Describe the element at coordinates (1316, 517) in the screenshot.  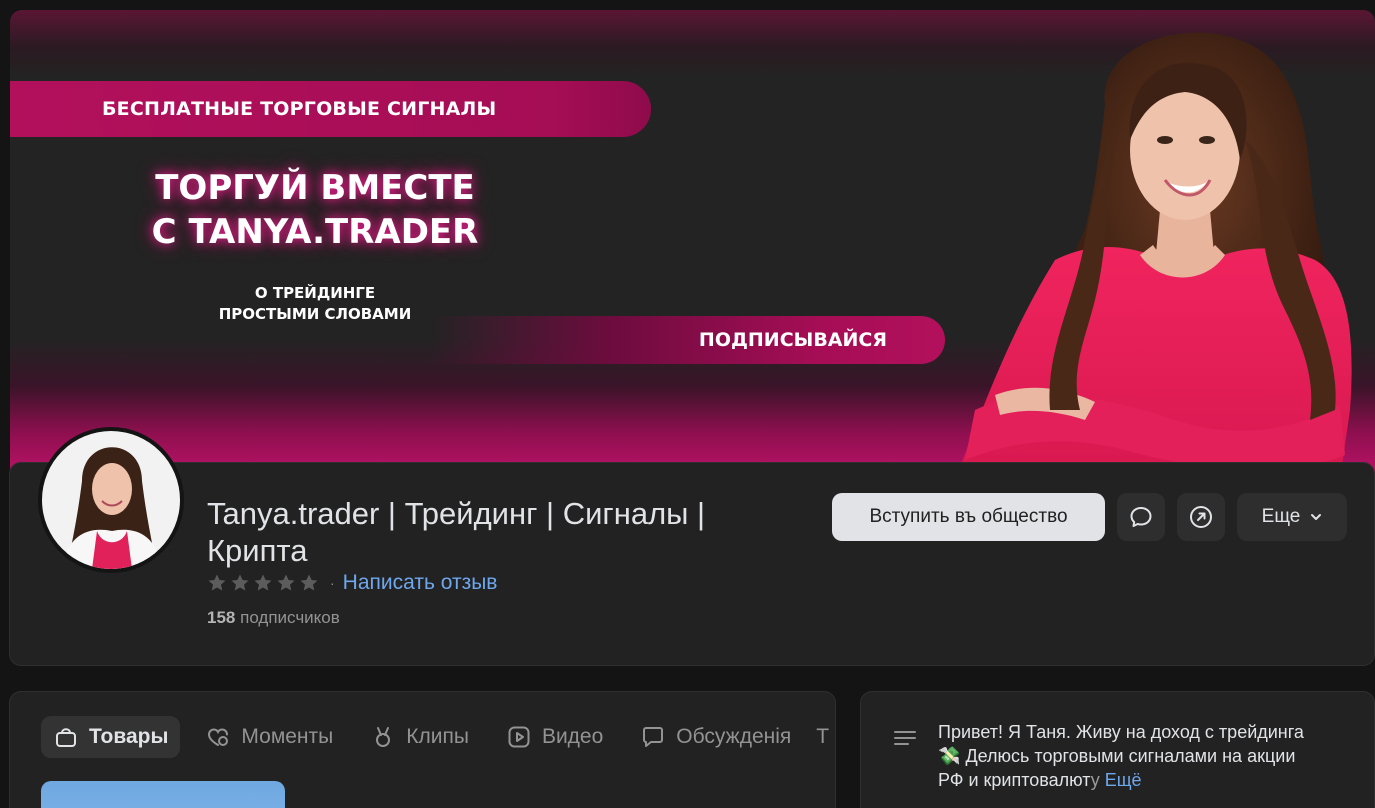
I see `chevron-down-icon` at that location.